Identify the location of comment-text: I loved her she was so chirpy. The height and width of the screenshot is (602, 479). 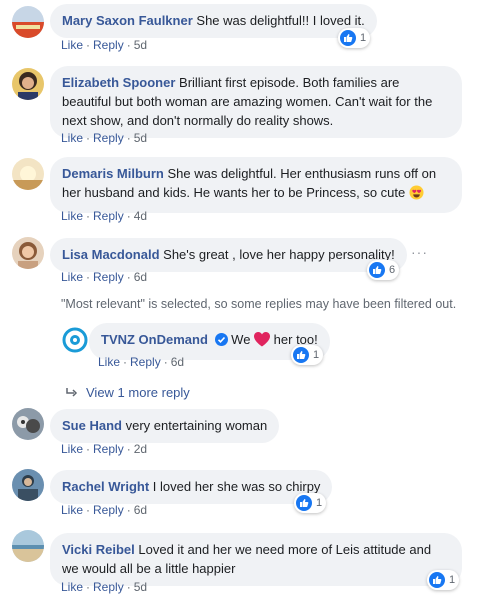
(236, 486).